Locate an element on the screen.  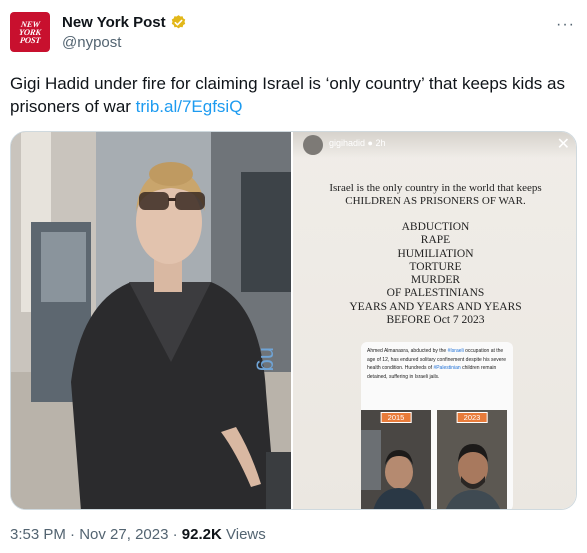
post-image-right: 2023 is located at coordinates (472, 459).